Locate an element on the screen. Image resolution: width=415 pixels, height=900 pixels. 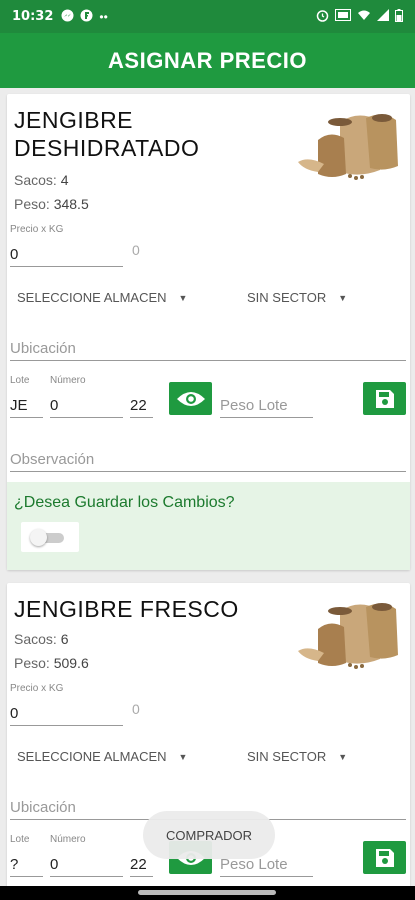
system-nav-bar is located at coordinates (207, 893).